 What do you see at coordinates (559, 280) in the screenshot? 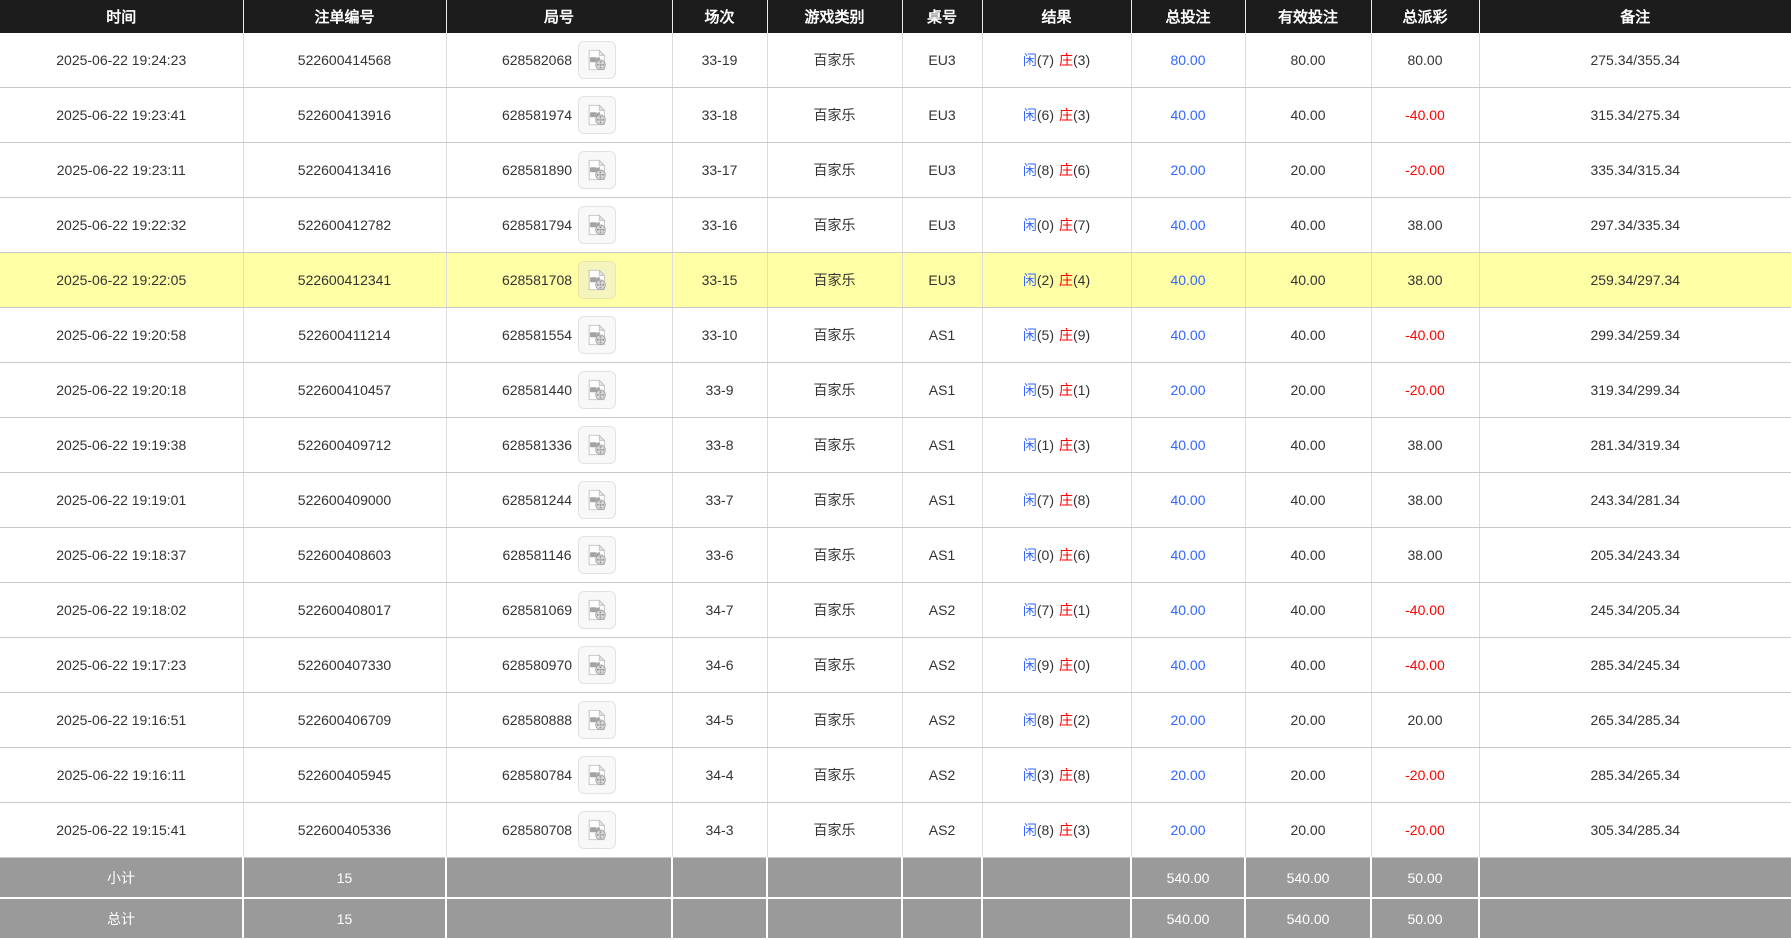
I see `cell-round: 628581708` at bounding box center [559, 280].